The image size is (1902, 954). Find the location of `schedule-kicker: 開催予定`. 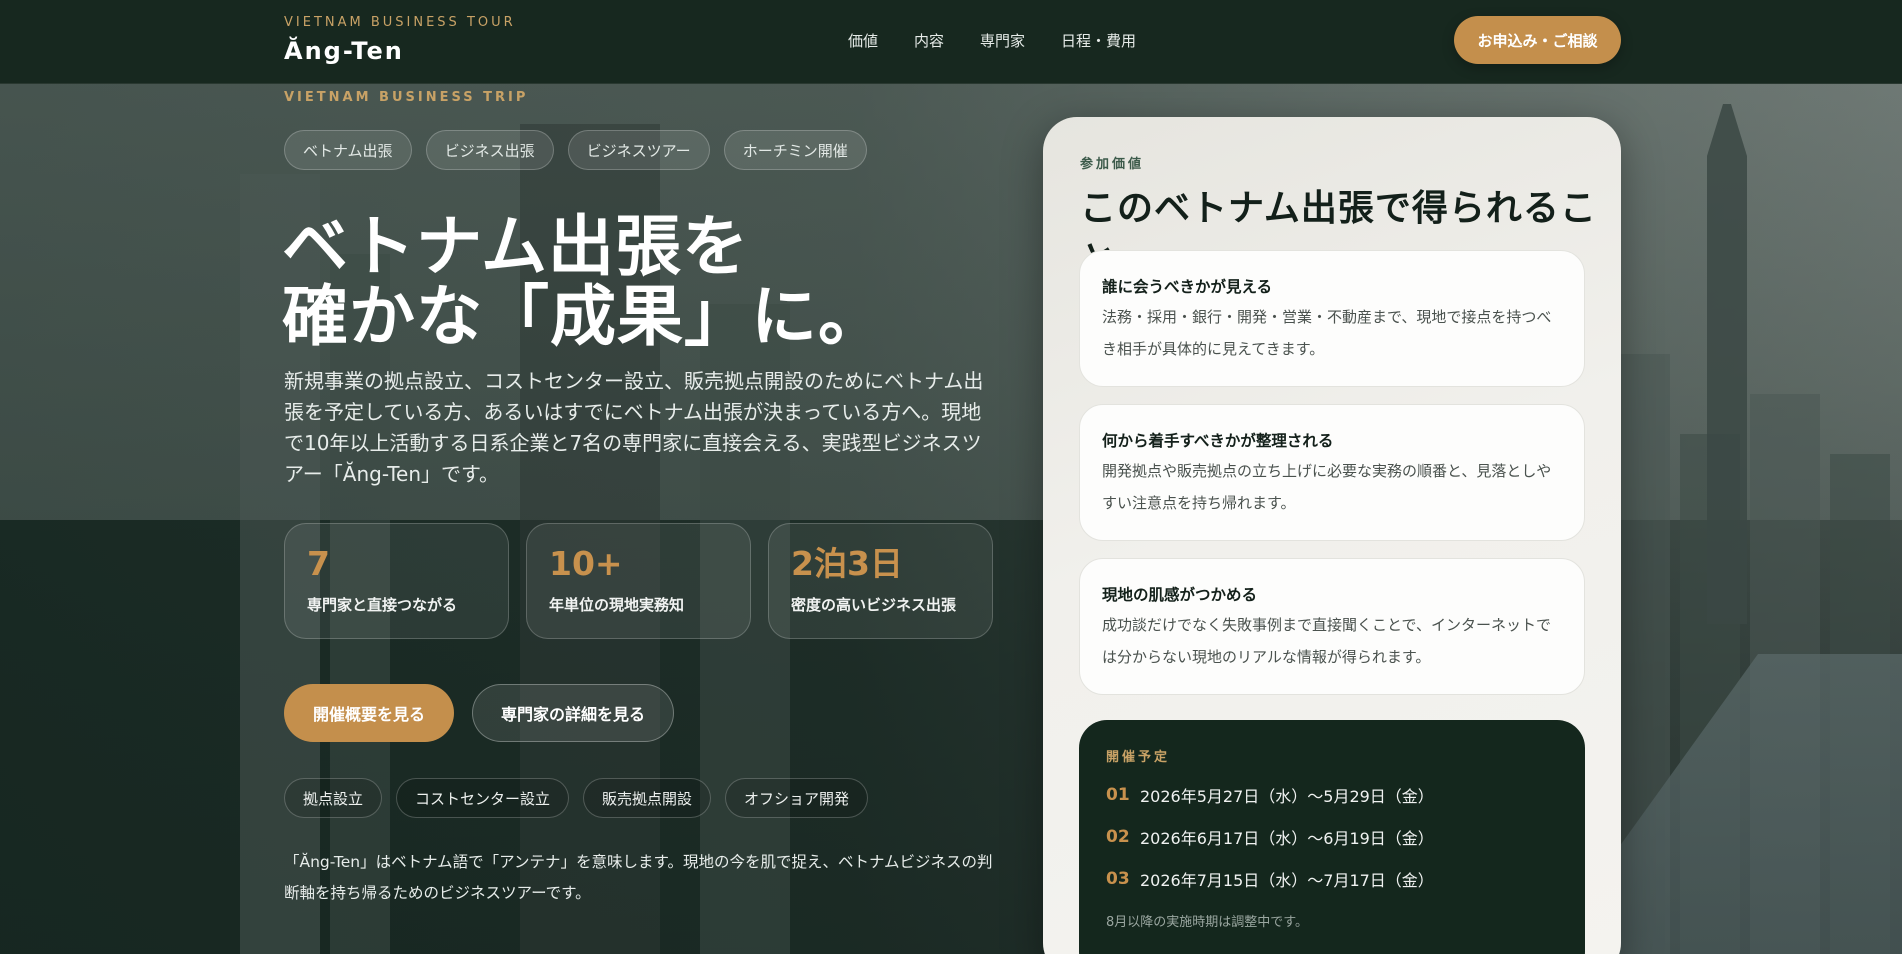

schedule-kicker: 開催予定 is located at coordinates (1138, 757).